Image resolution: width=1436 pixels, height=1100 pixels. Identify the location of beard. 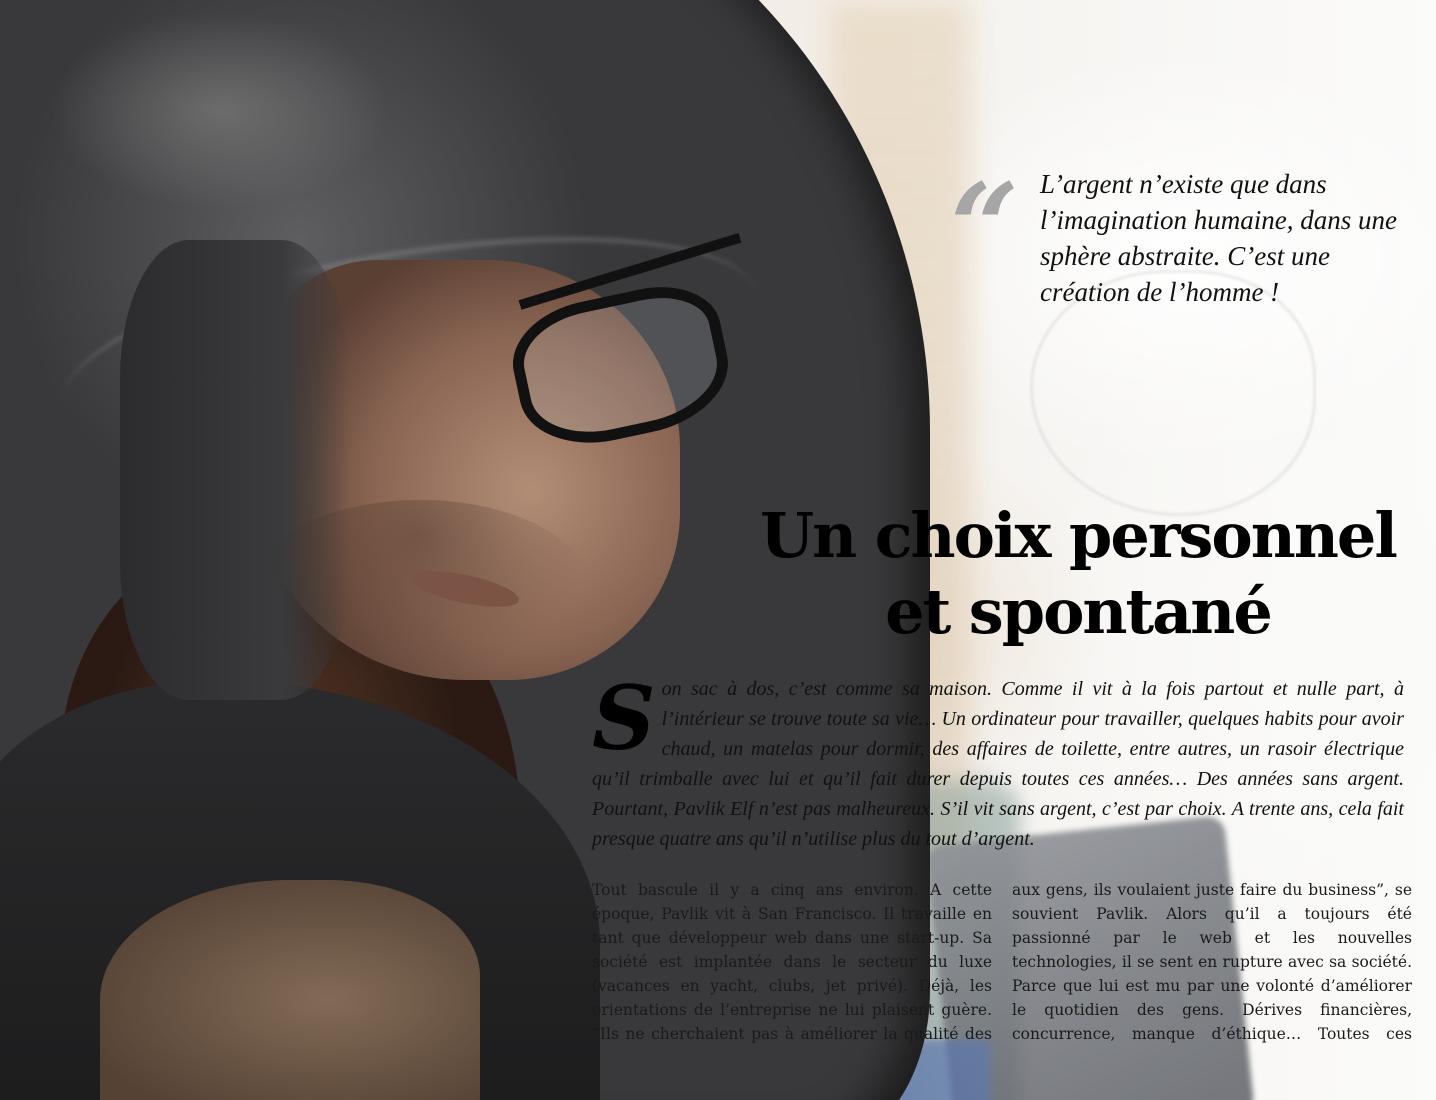
(420, 590).